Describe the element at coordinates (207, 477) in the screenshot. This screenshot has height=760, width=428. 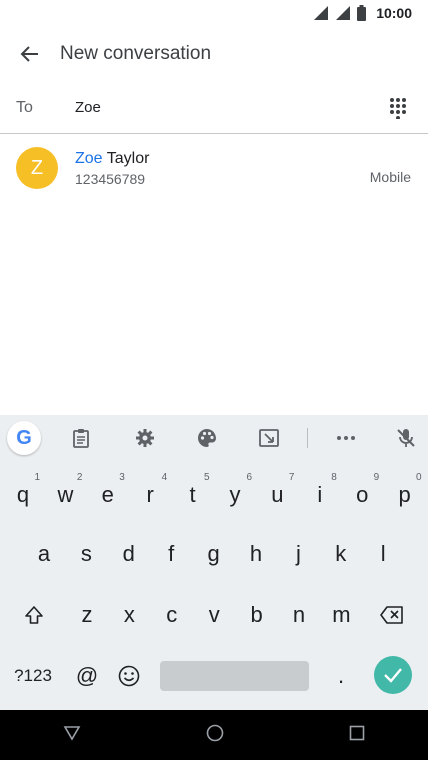
I see `key-hint: 5` at that location.